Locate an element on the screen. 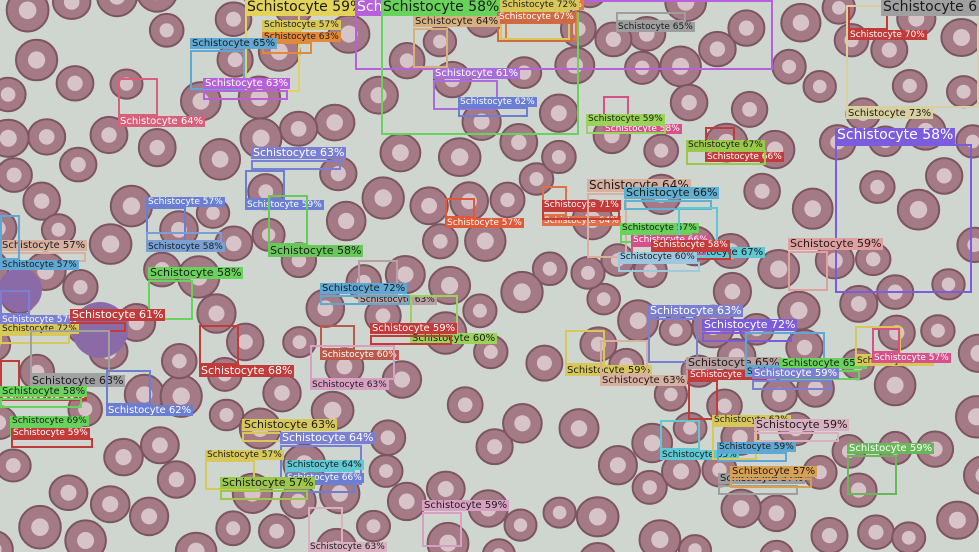 The width and height of the screenshot is (979, 552). detection-label: Schistocyte 60% is located at coordinates (657, 257).